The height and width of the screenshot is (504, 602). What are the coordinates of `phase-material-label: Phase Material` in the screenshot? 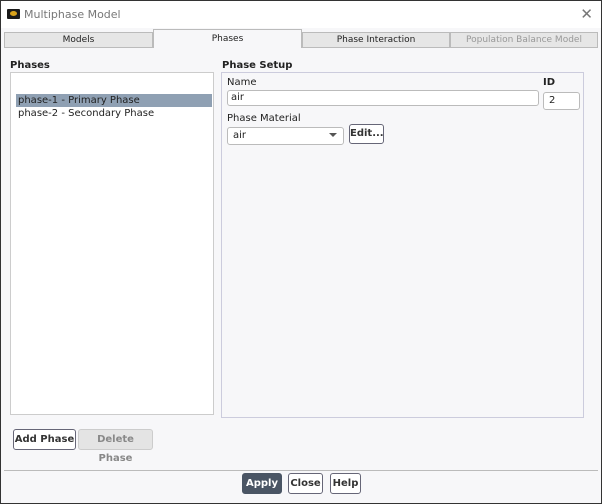 It's located at (264, 118).